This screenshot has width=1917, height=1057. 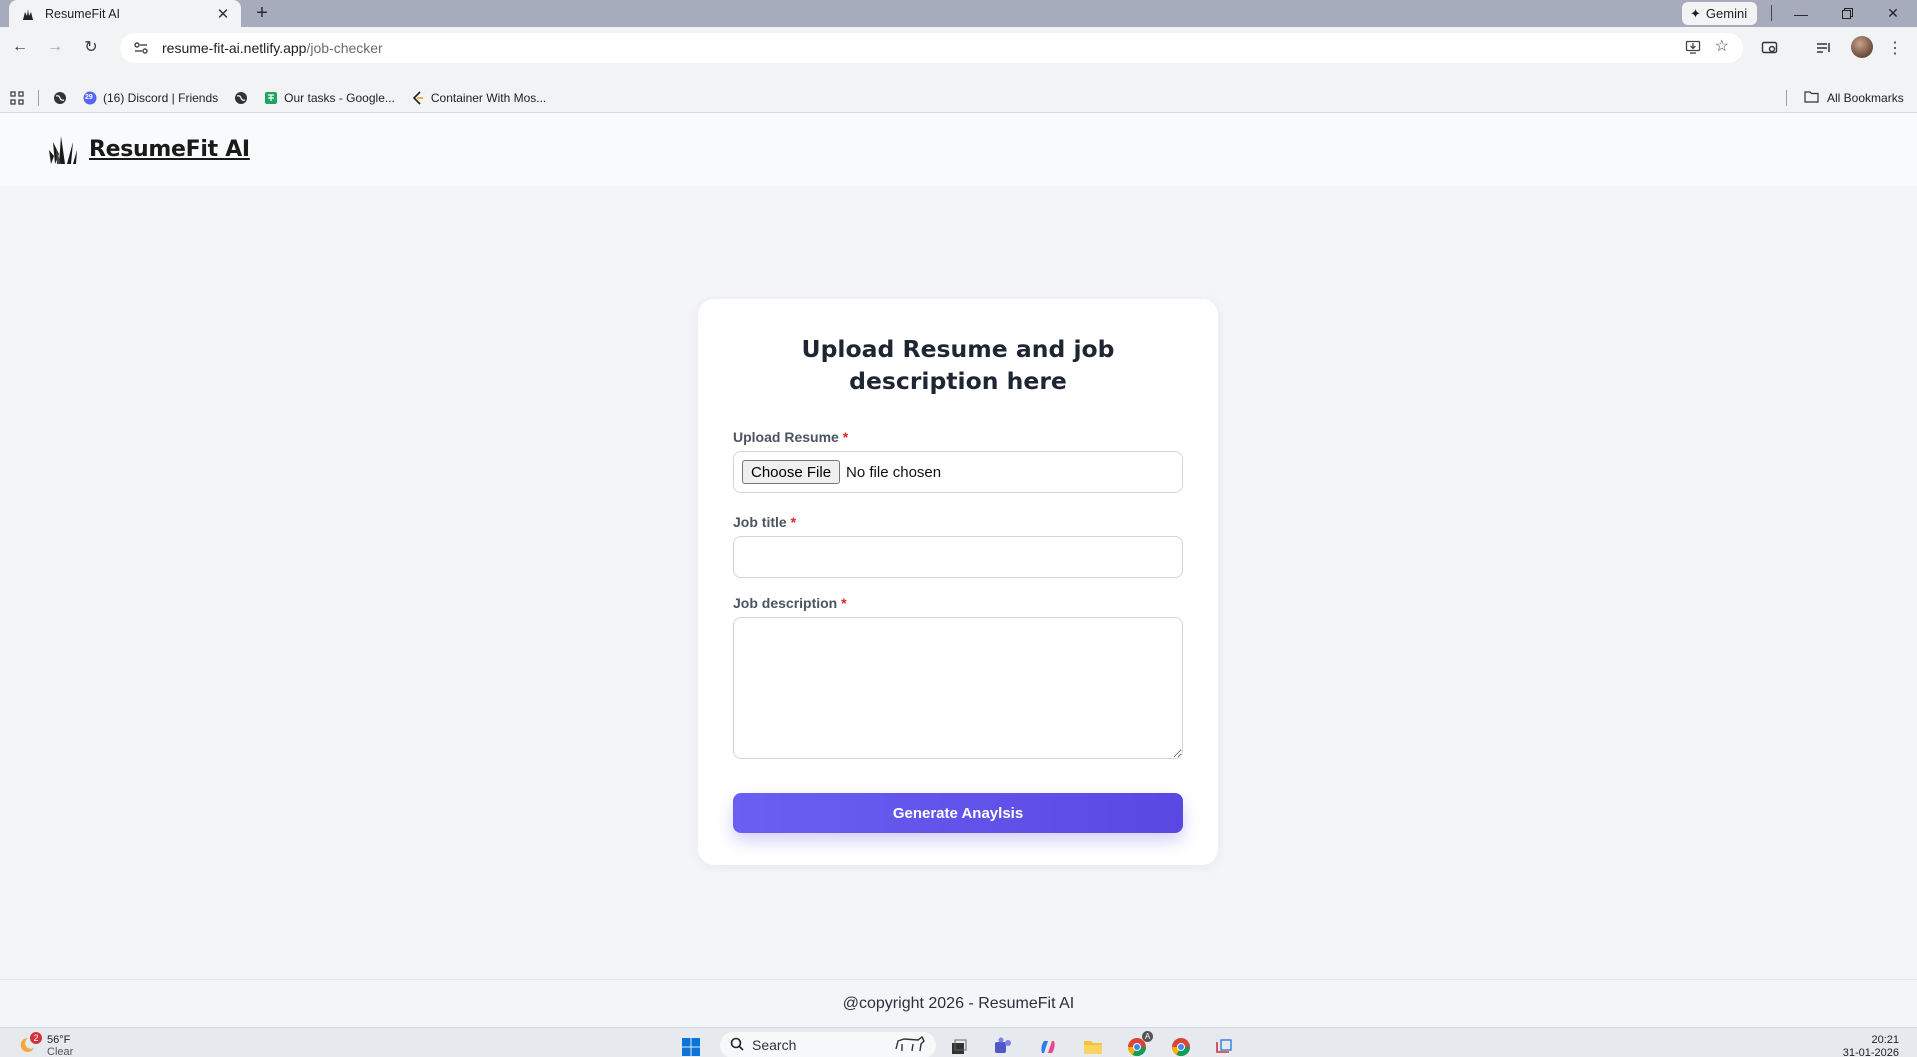 I want to click on choose-file-button: Choose File, so click(x=791, y=472).